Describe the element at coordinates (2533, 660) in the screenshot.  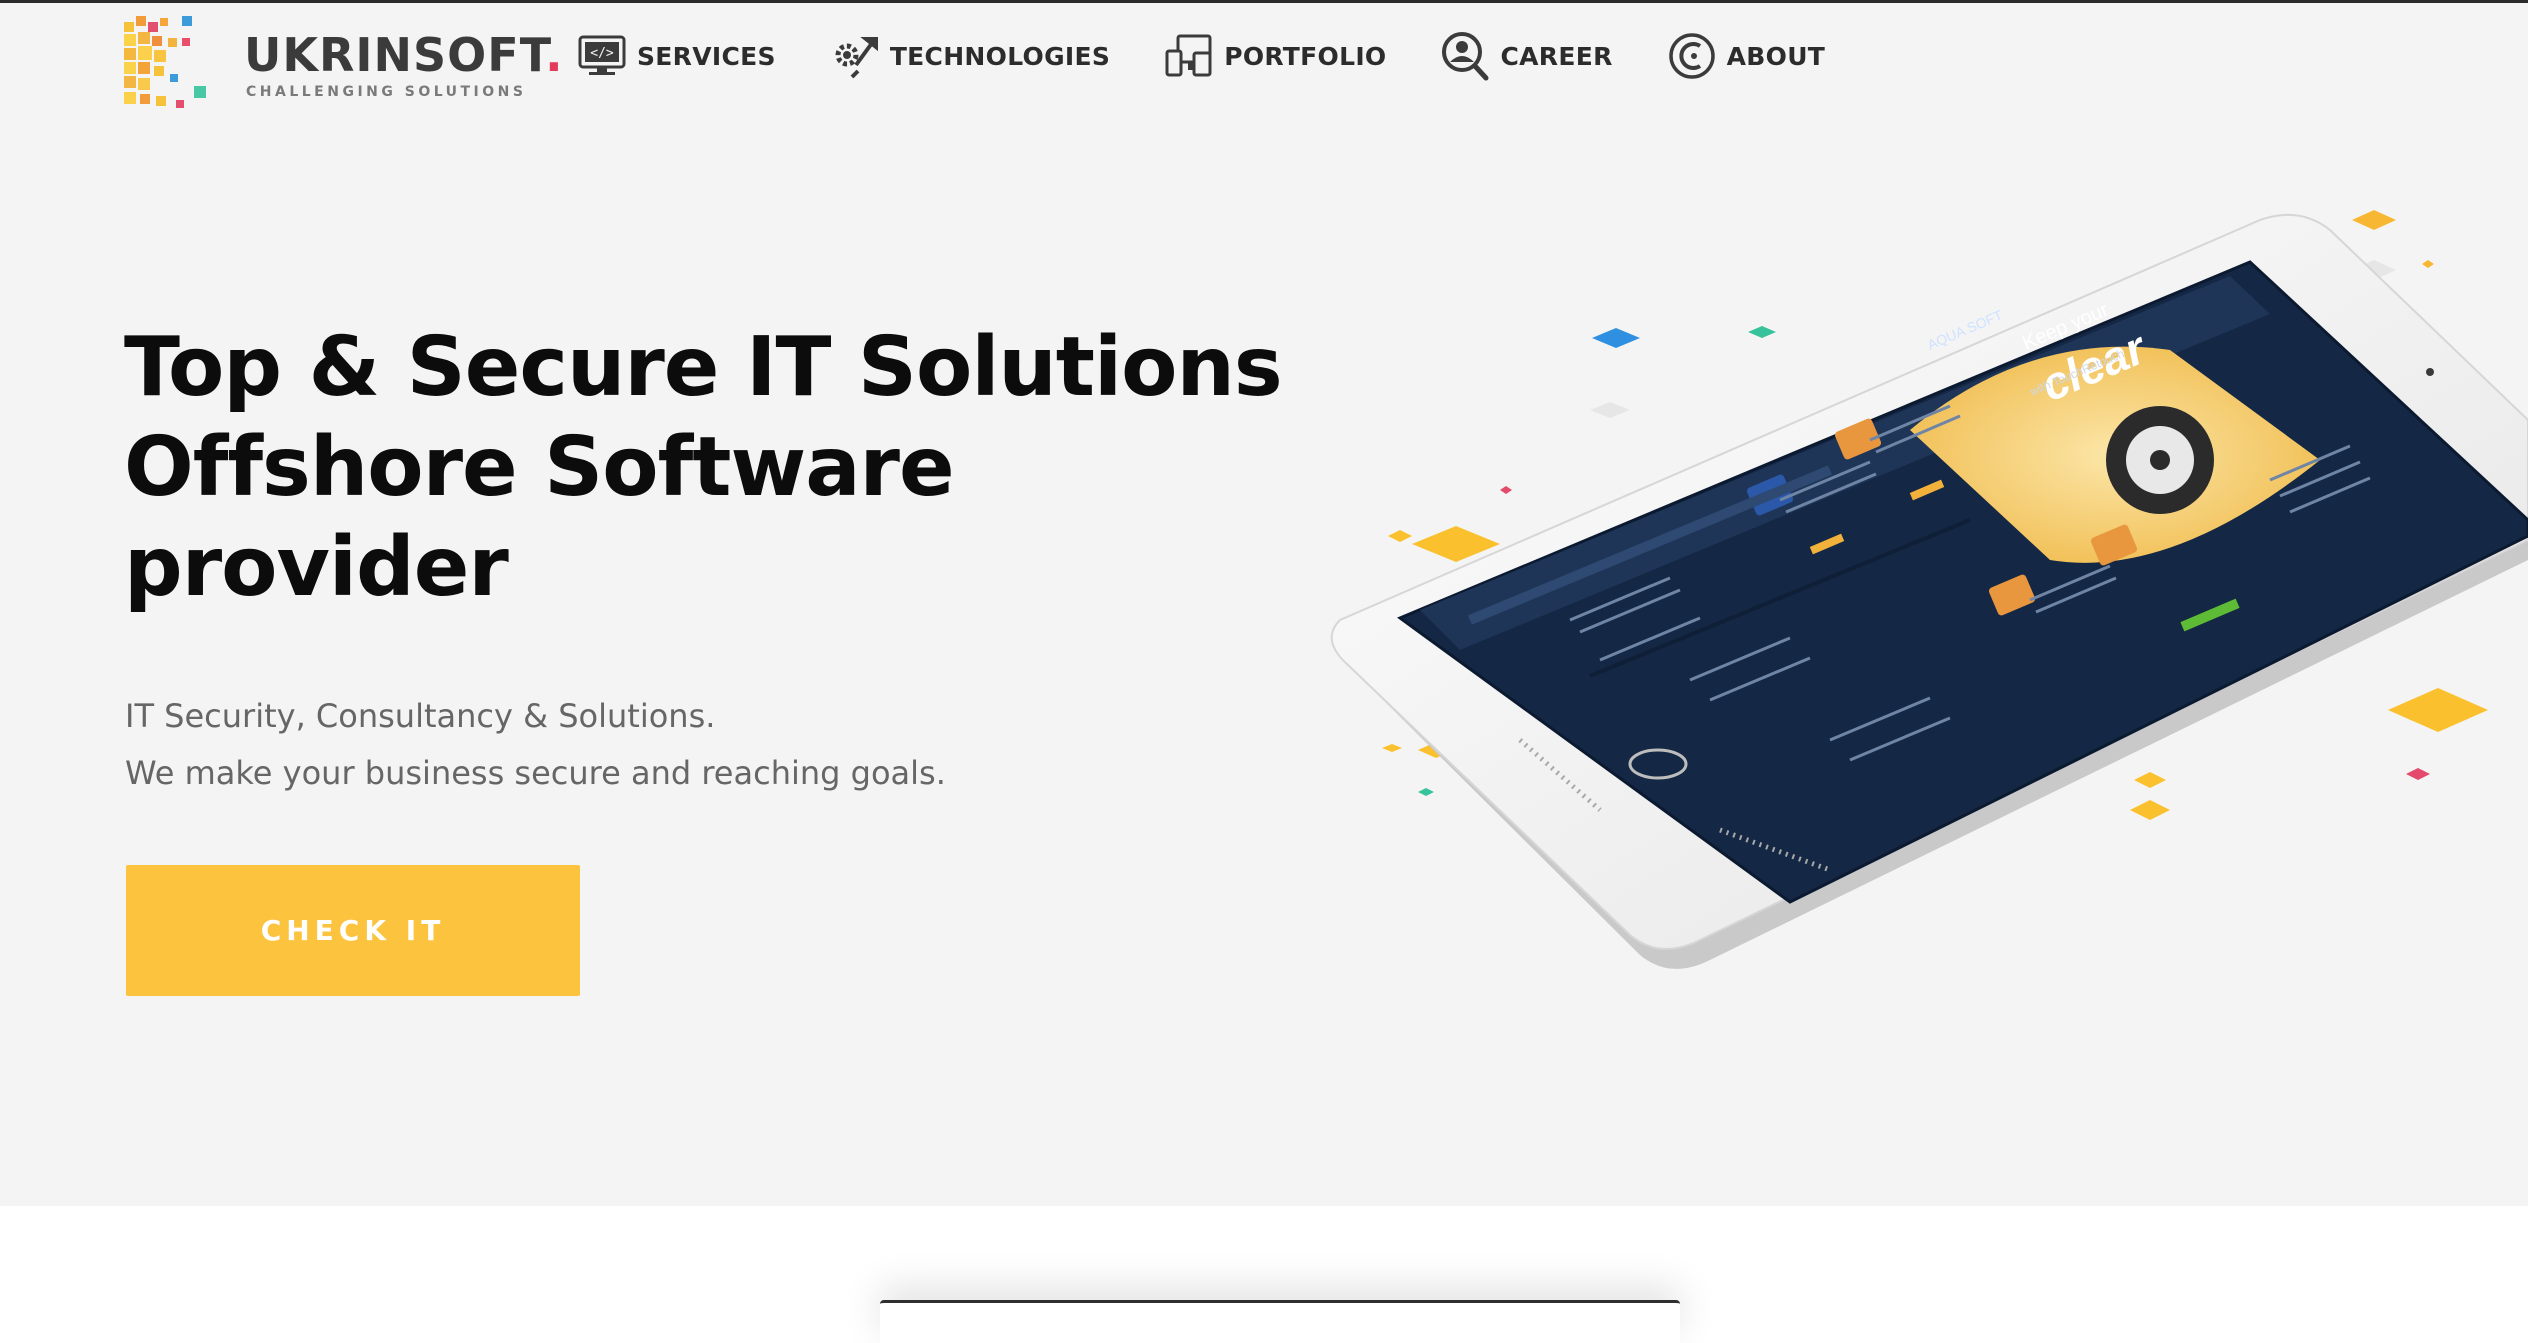
I see `window-right-edge` at that location.